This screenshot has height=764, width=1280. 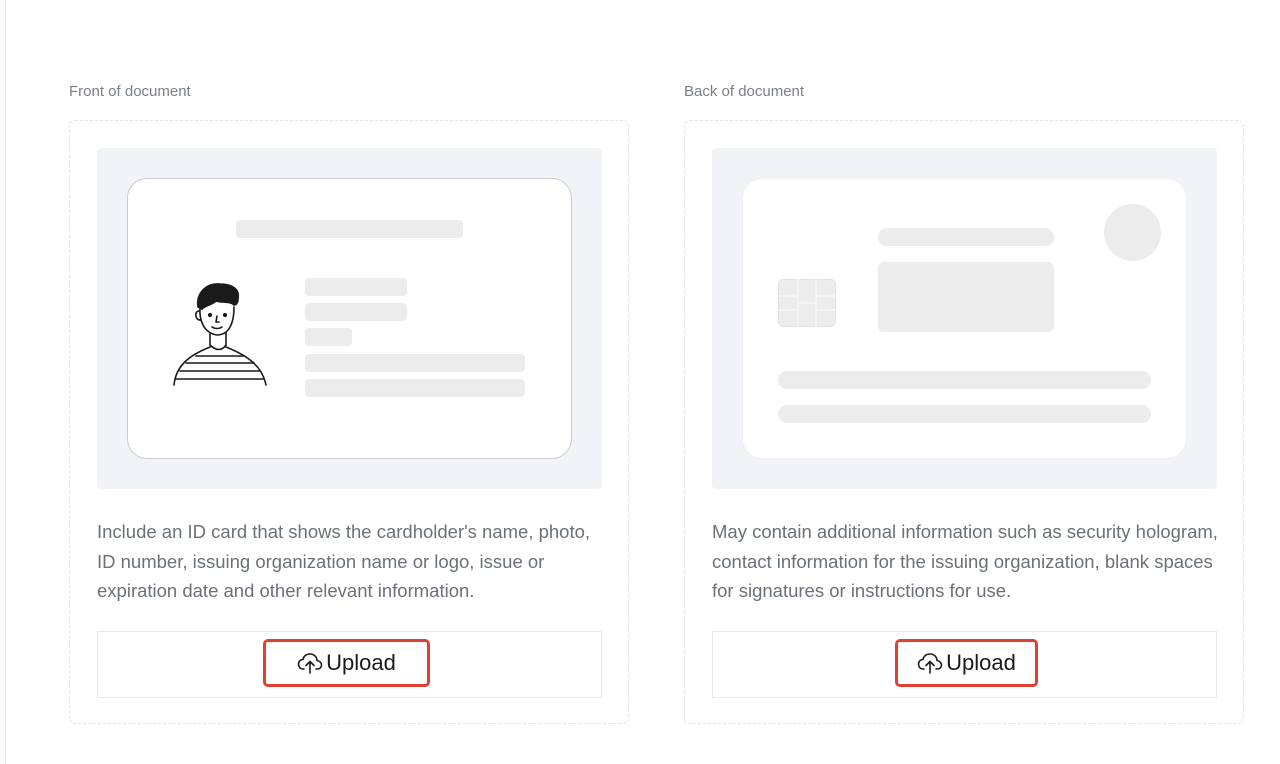 What do you see at coordinates (744, 91) in the screenshot?
I see `back-document-label: Back of document` at bounding box center [744, 91].